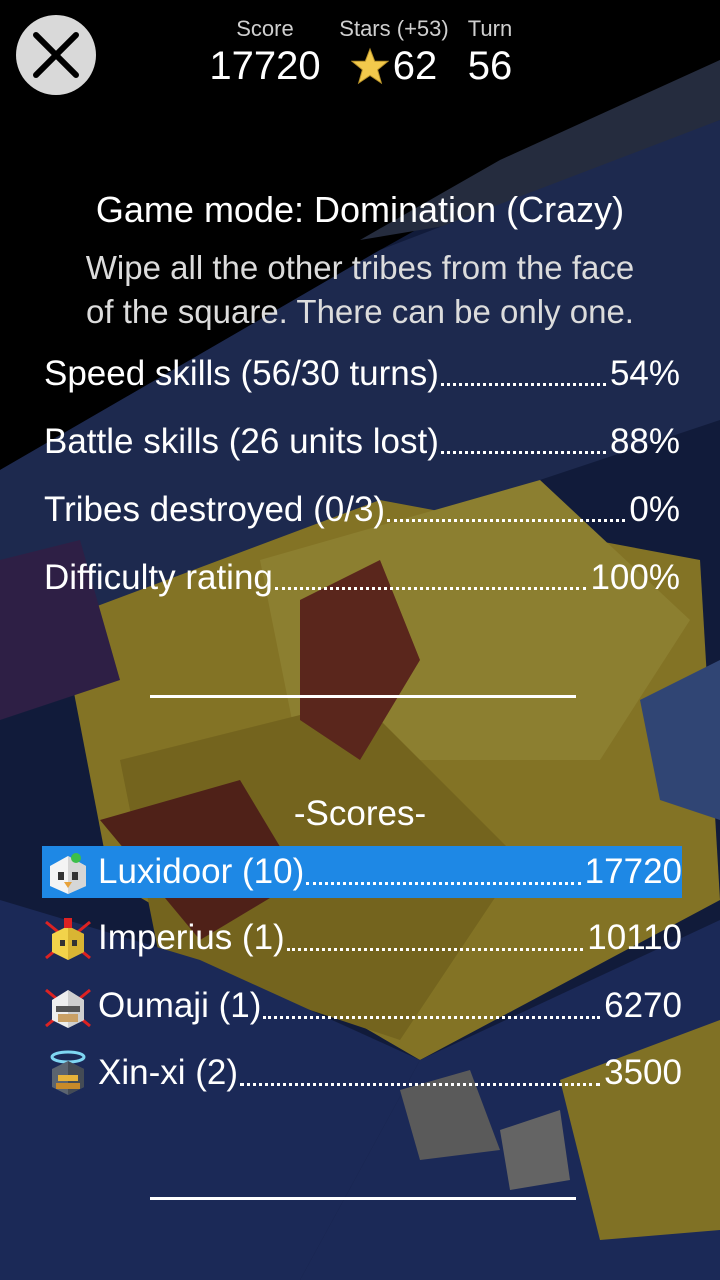 The width and height of the screenshot is (720, 1280). What do you see at coordinates (265, 28) in the screenshot?
I see `score-label: Score` at bounding box center [265, 28].